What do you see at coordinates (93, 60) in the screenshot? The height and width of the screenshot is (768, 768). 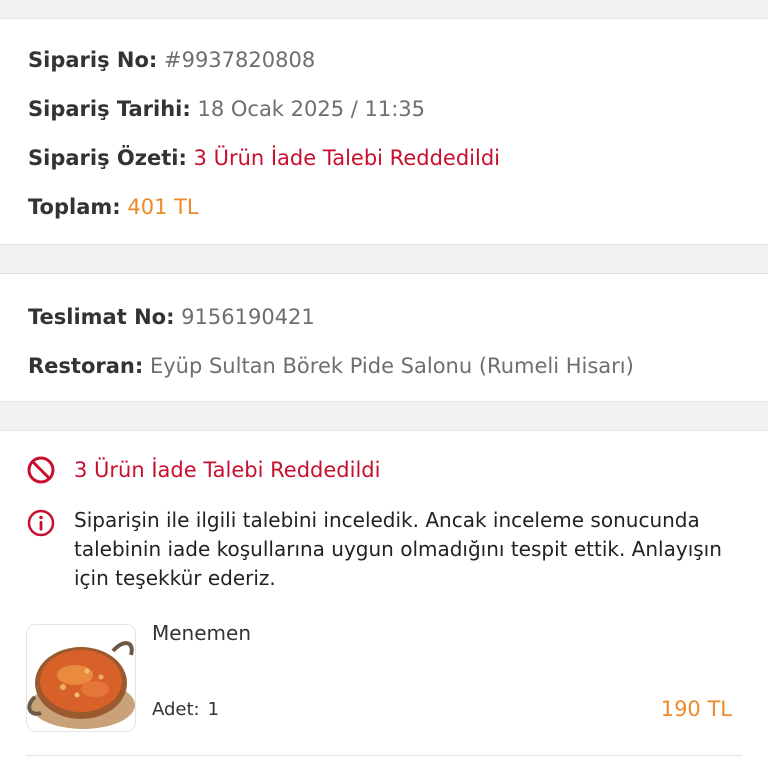 I see `order-number-label: Sipariş No:` at bounding box center [93, 60].